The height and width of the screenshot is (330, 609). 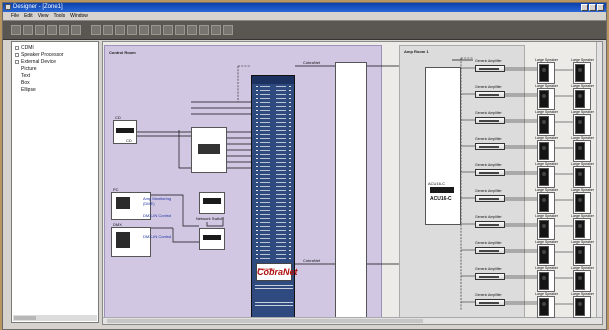 What do you see at coordinates (25, 83) in the screenshot?
I see `tree-item-box: Box` at bounding box center [25, 83].